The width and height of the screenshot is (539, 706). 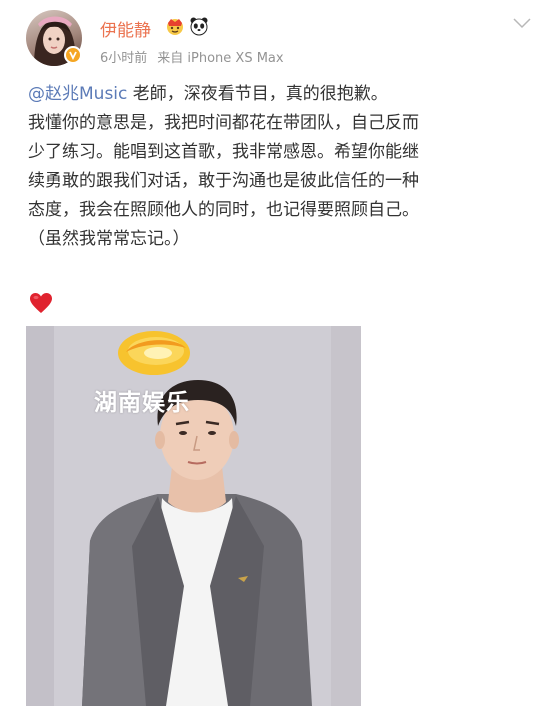 What do you see at coordinates (124, 58) in the screenshot?
I see `post-time: 6小时前` at bounding box center [124, 58].